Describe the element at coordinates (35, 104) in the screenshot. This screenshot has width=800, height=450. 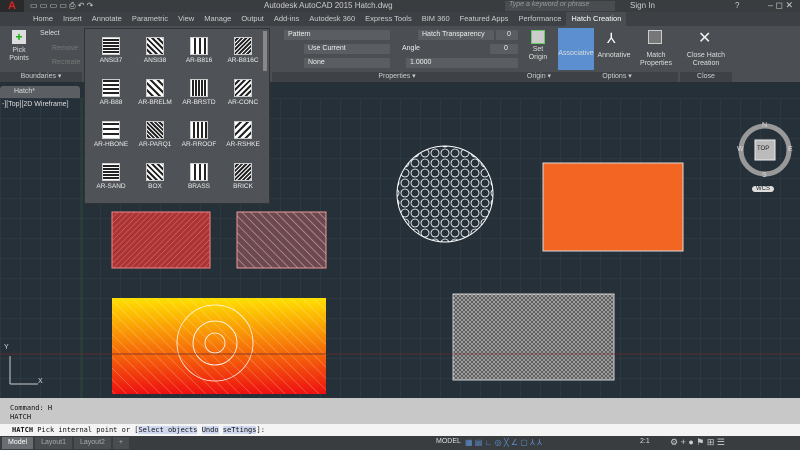
I see `viewport-controls: -][Top][2D Wireframe]` at that location.